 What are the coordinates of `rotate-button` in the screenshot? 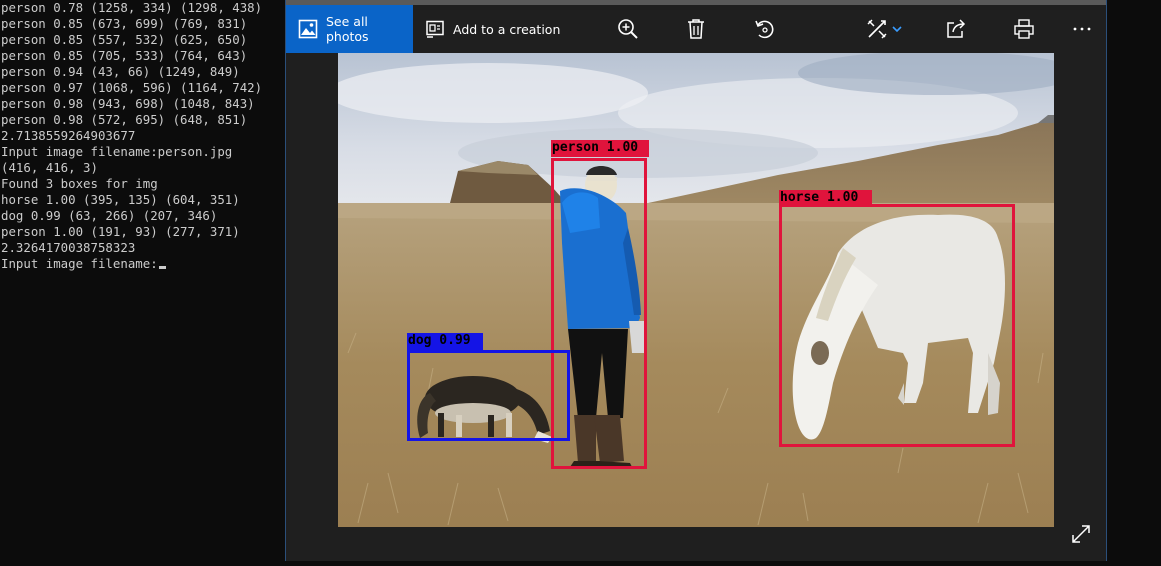 It's located at (764, 29).